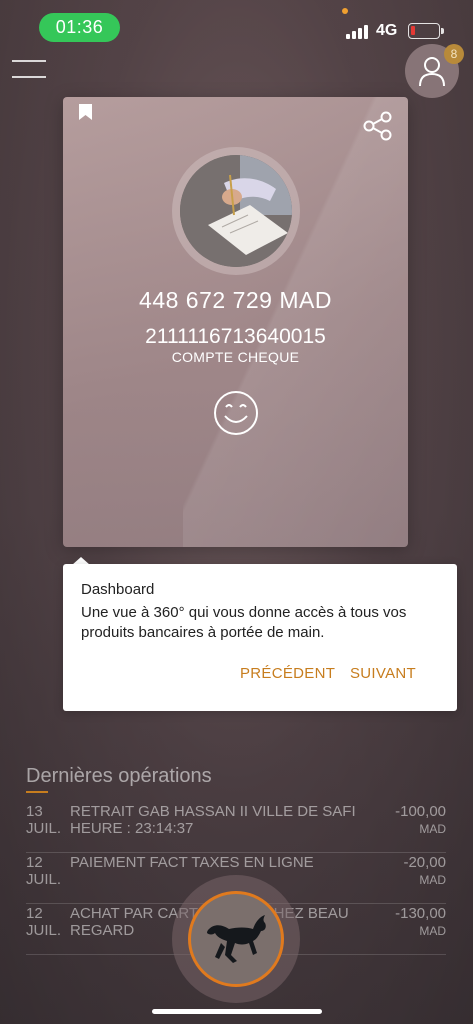  I want to click on status-bar: 01:36 4G, so click(236, 25).